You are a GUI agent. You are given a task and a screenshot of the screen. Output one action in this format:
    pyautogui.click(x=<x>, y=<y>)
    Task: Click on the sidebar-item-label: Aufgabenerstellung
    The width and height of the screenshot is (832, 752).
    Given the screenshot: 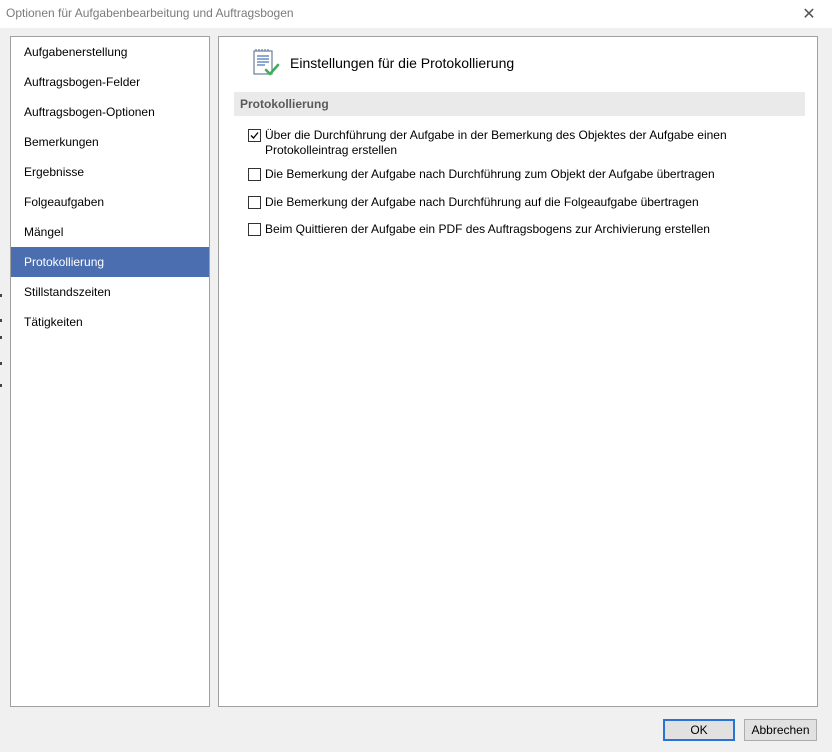 What is the action you would take?
    pyautogui.click(x=76, y=52)
    